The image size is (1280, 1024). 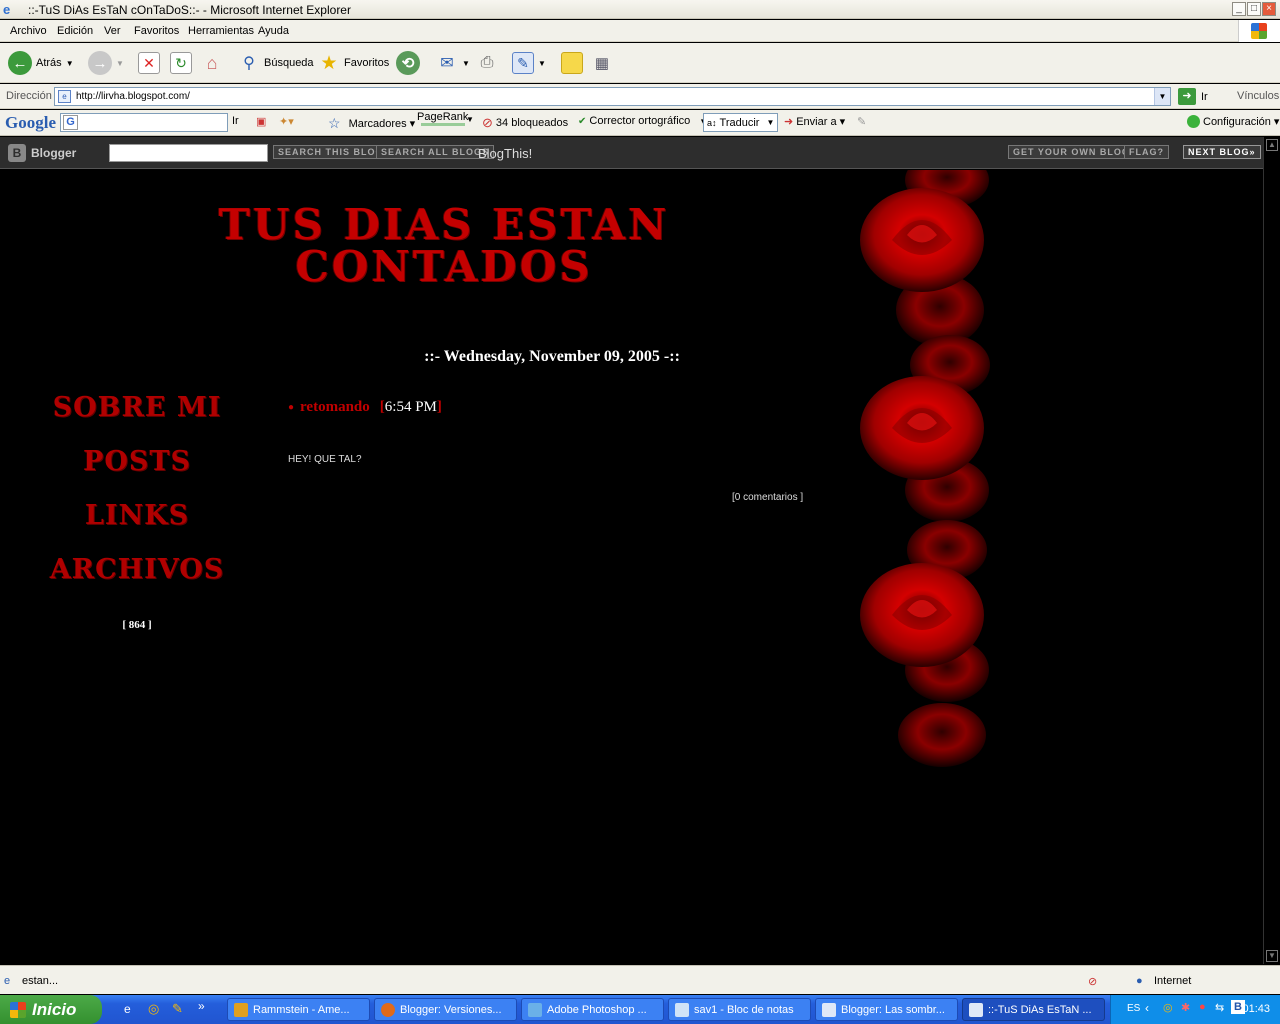 I want to click on menu-ver: Ver, so click(x=112, y=31).